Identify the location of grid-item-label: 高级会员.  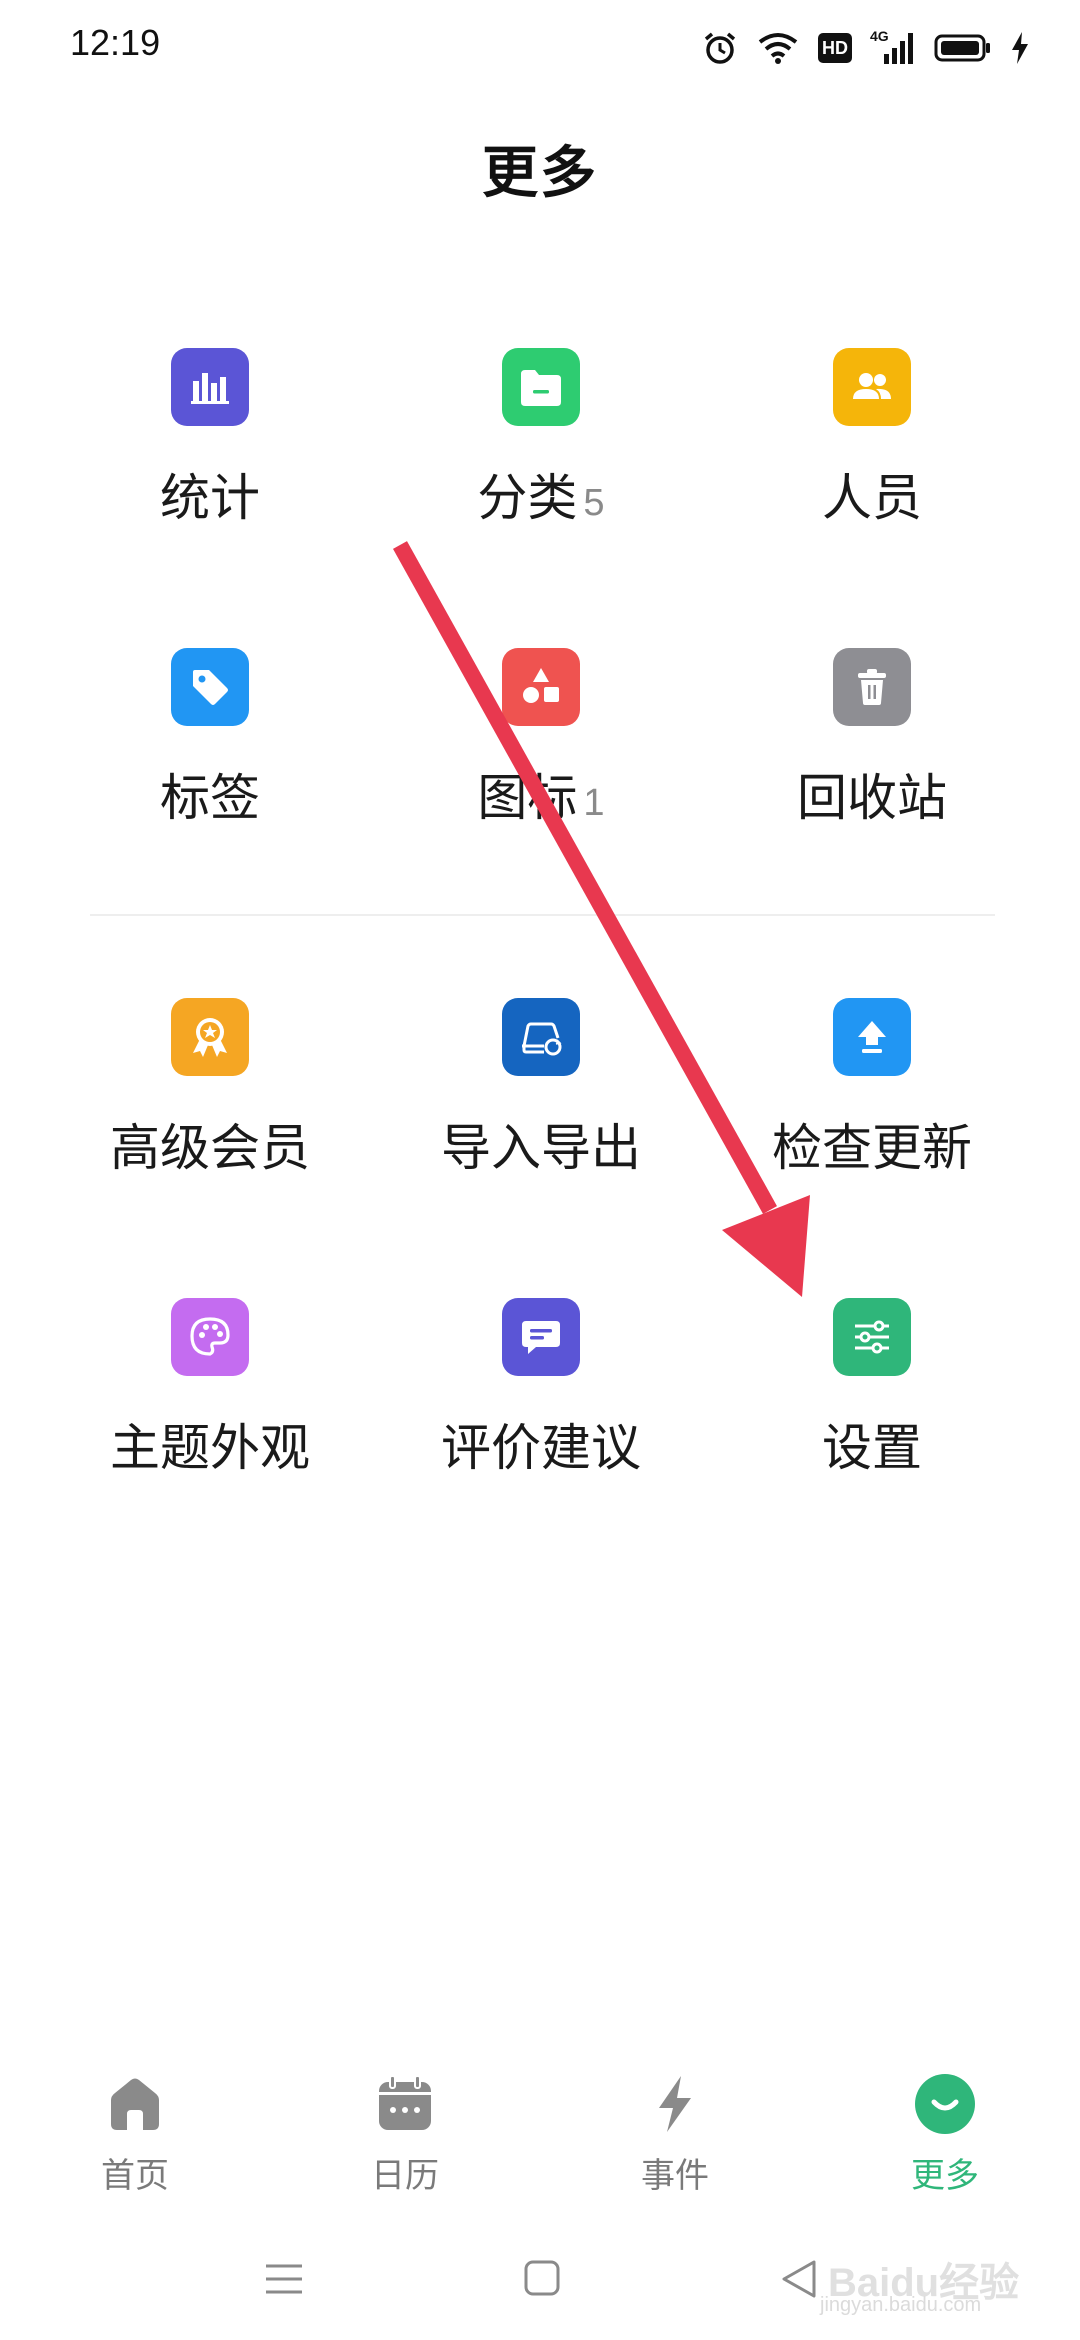
(210, 1148).